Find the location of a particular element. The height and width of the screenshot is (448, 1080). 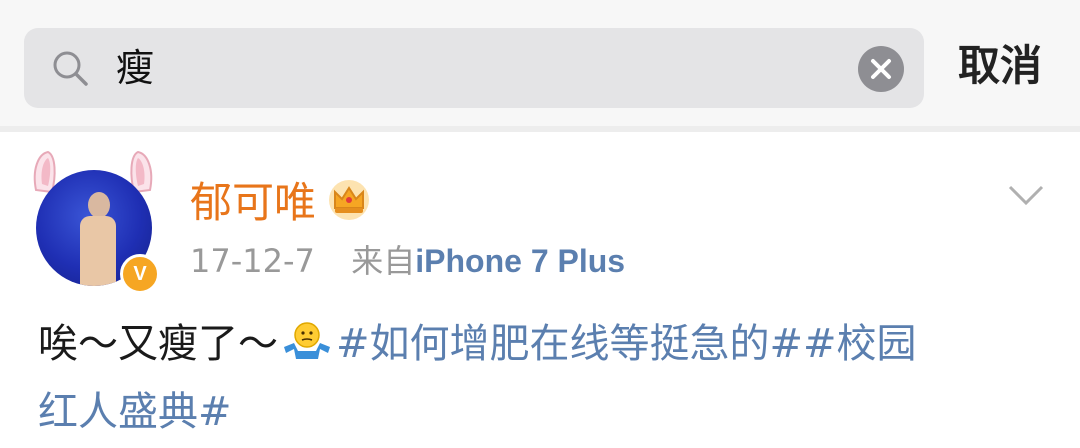

post-meta: 17-12-7 来自iPhone 7 Plus is located at coordinates (407, 261).